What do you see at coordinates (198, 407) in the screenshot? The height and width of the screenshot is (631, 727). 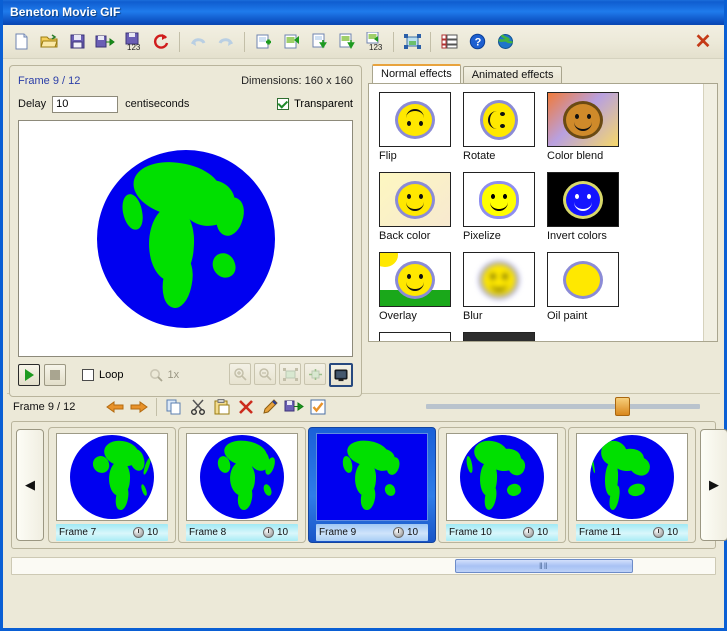 I see `cut-frame-button` at bounding box center [198, 407].